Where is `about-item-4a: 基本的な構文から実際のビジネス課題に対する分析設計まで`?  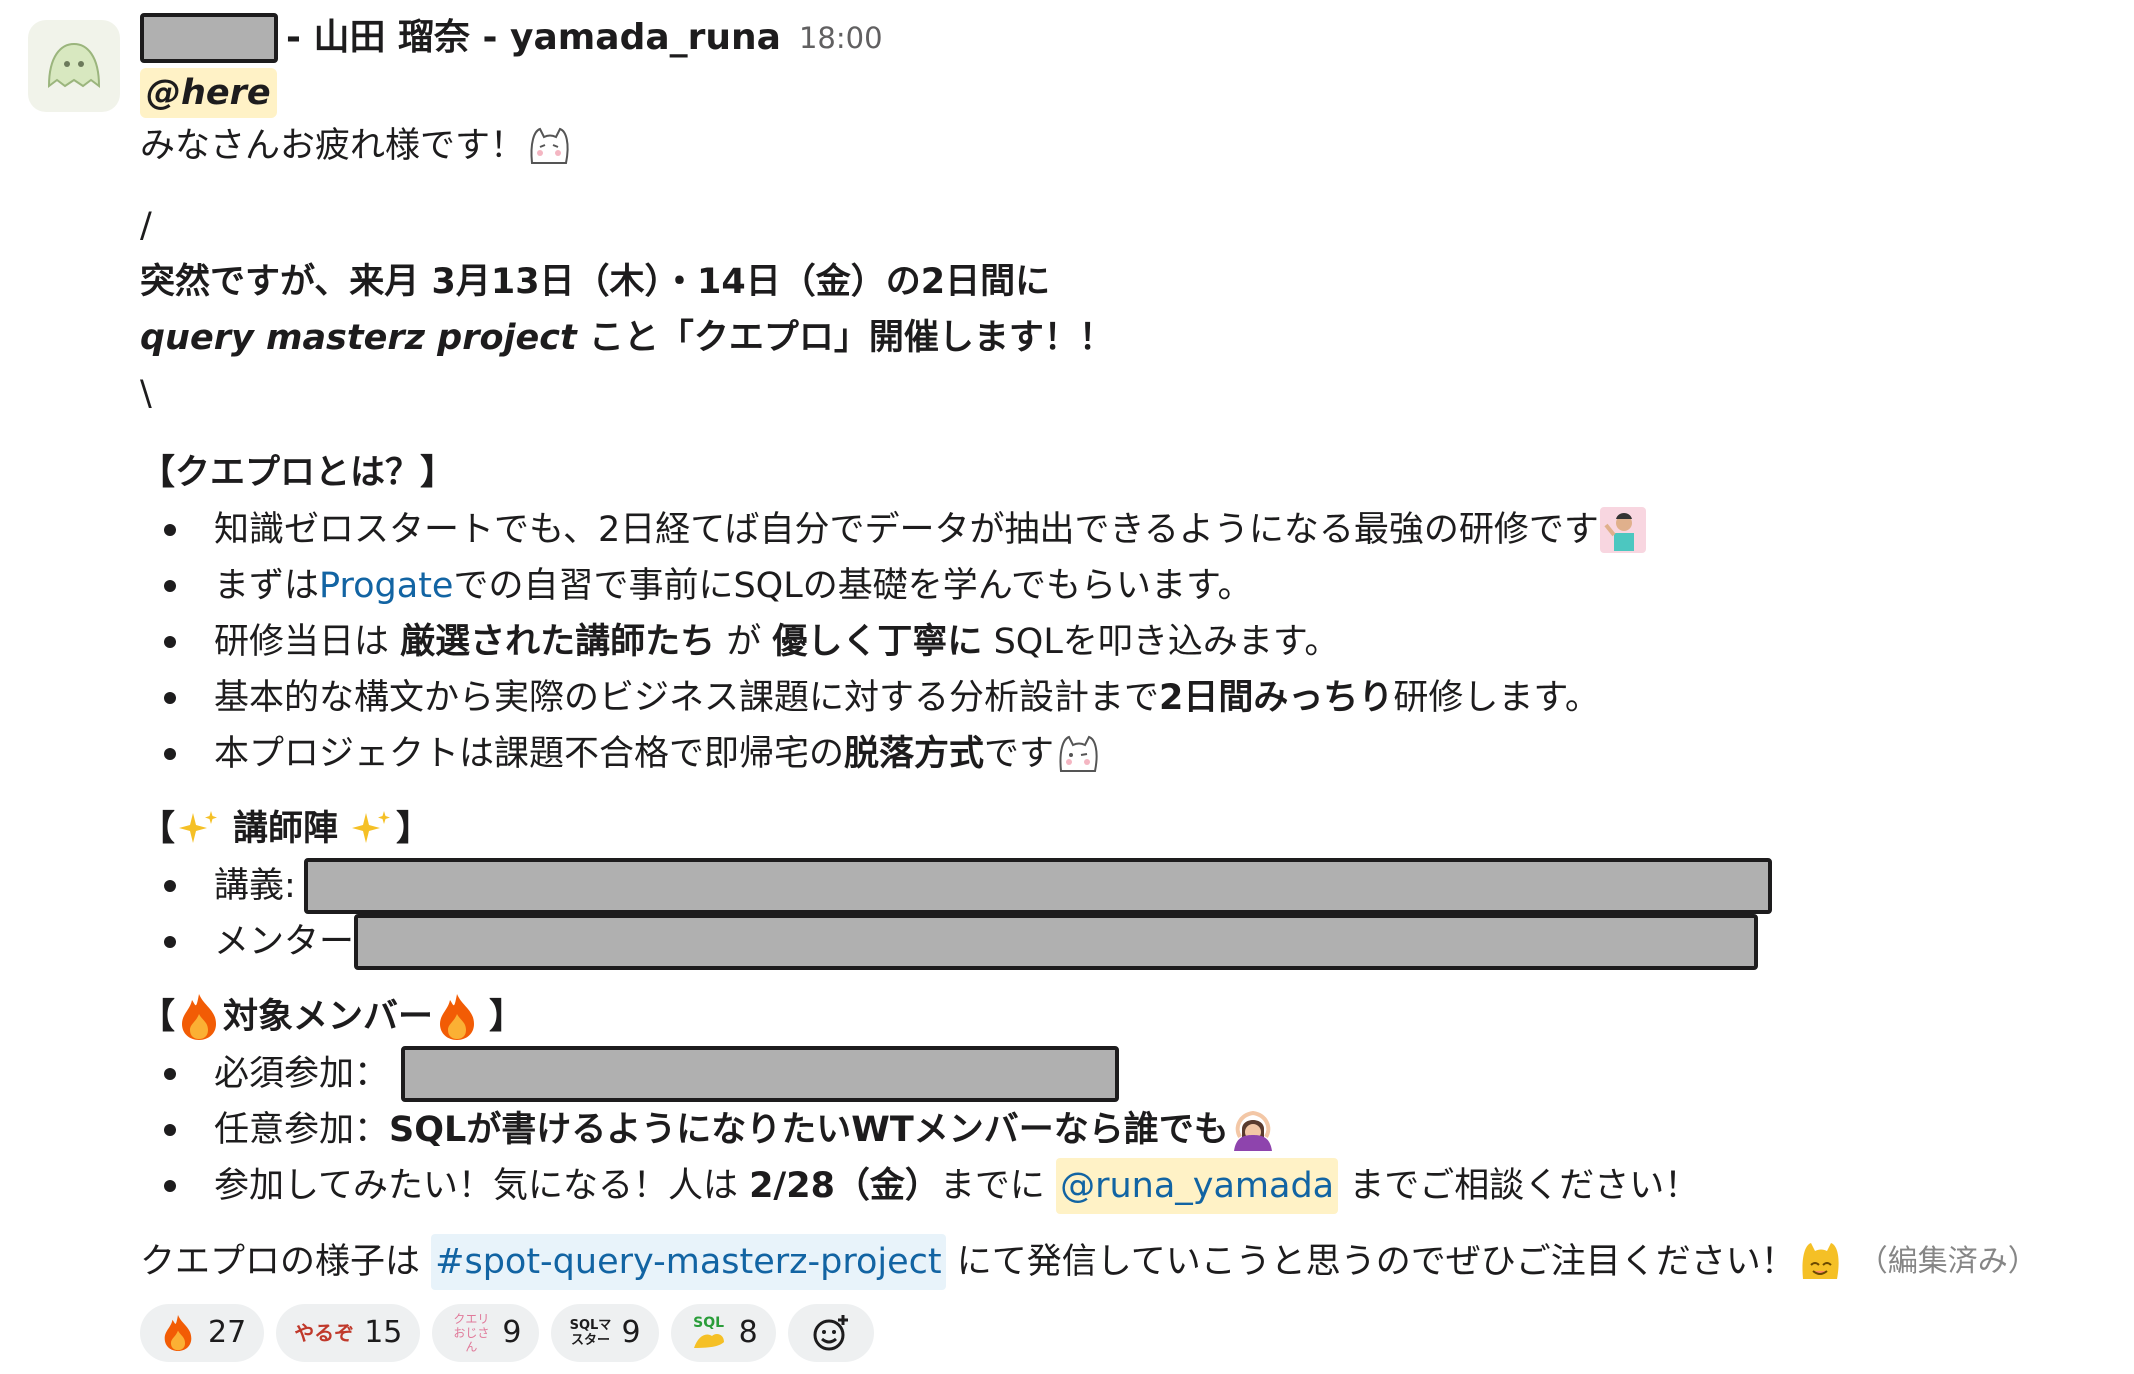 about-item-4a: 基本的な構文から実際のビジネス課題に対する分析設計まで is located at coordinates (687, 698).